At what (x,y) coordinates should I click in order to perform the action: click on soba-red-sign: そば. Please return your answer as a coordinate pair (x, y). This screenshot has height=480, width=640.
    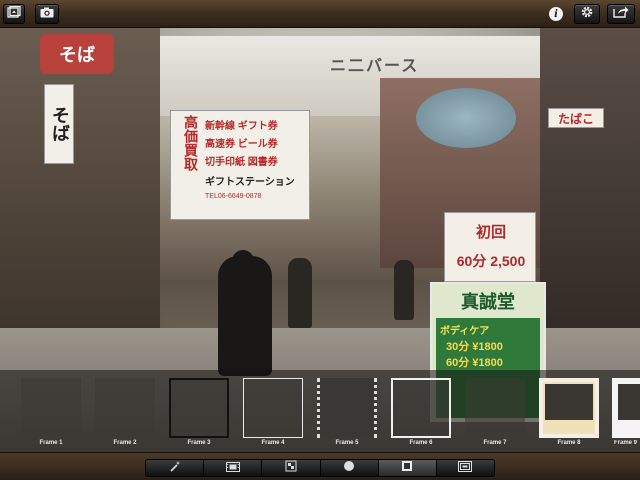
    Looking at the image, I should click on (77, 54).